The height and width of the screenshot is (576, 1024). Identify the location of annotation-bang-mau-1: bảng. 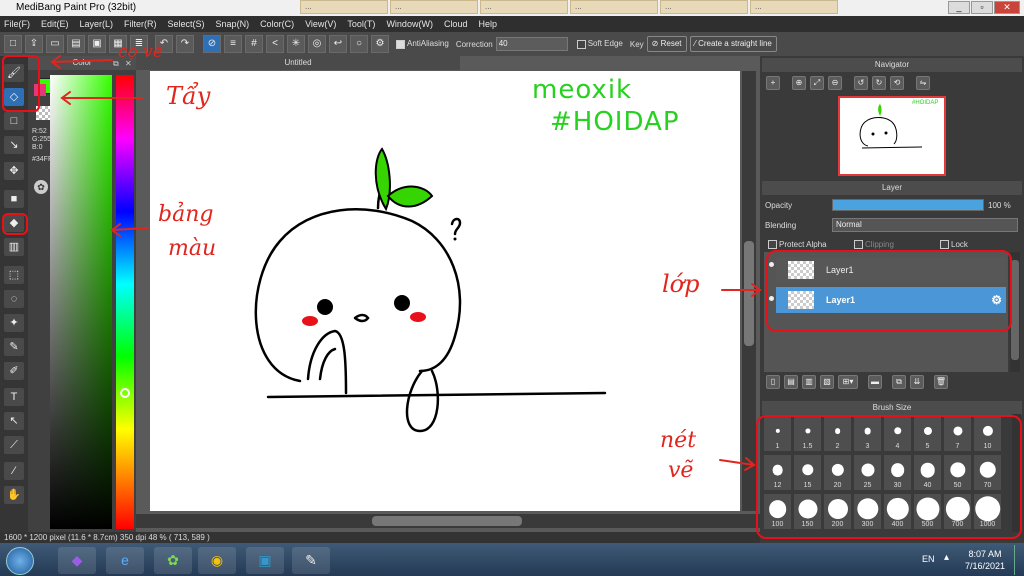
(186, 214).